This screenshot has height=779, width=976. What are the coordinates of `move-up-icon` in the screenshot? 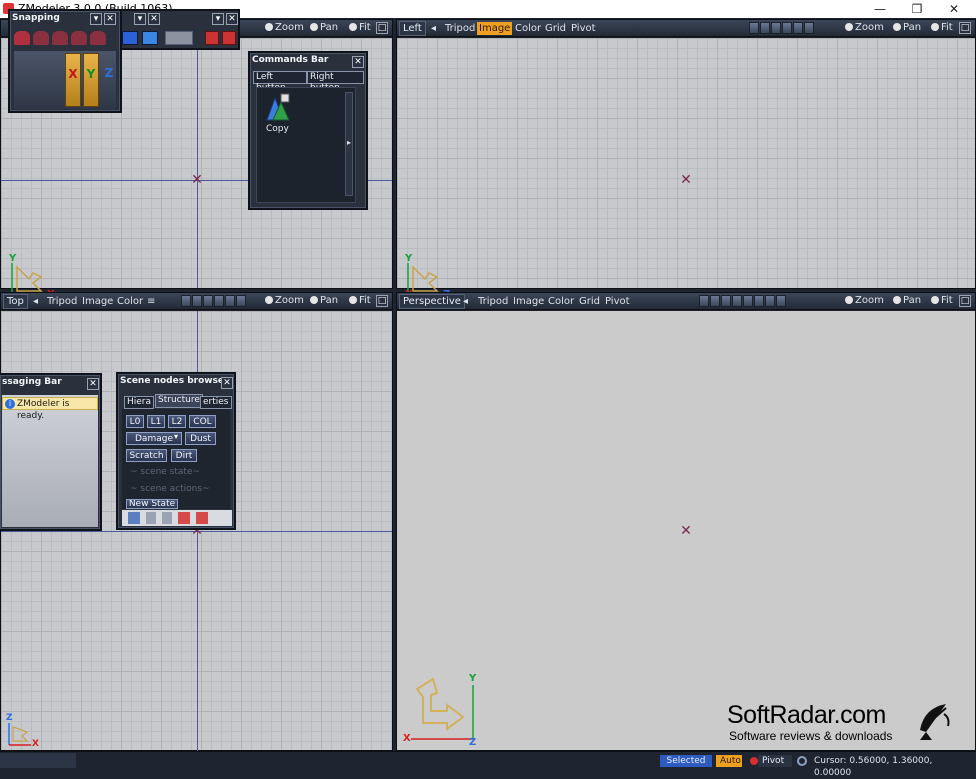 It's located at (184, 518).